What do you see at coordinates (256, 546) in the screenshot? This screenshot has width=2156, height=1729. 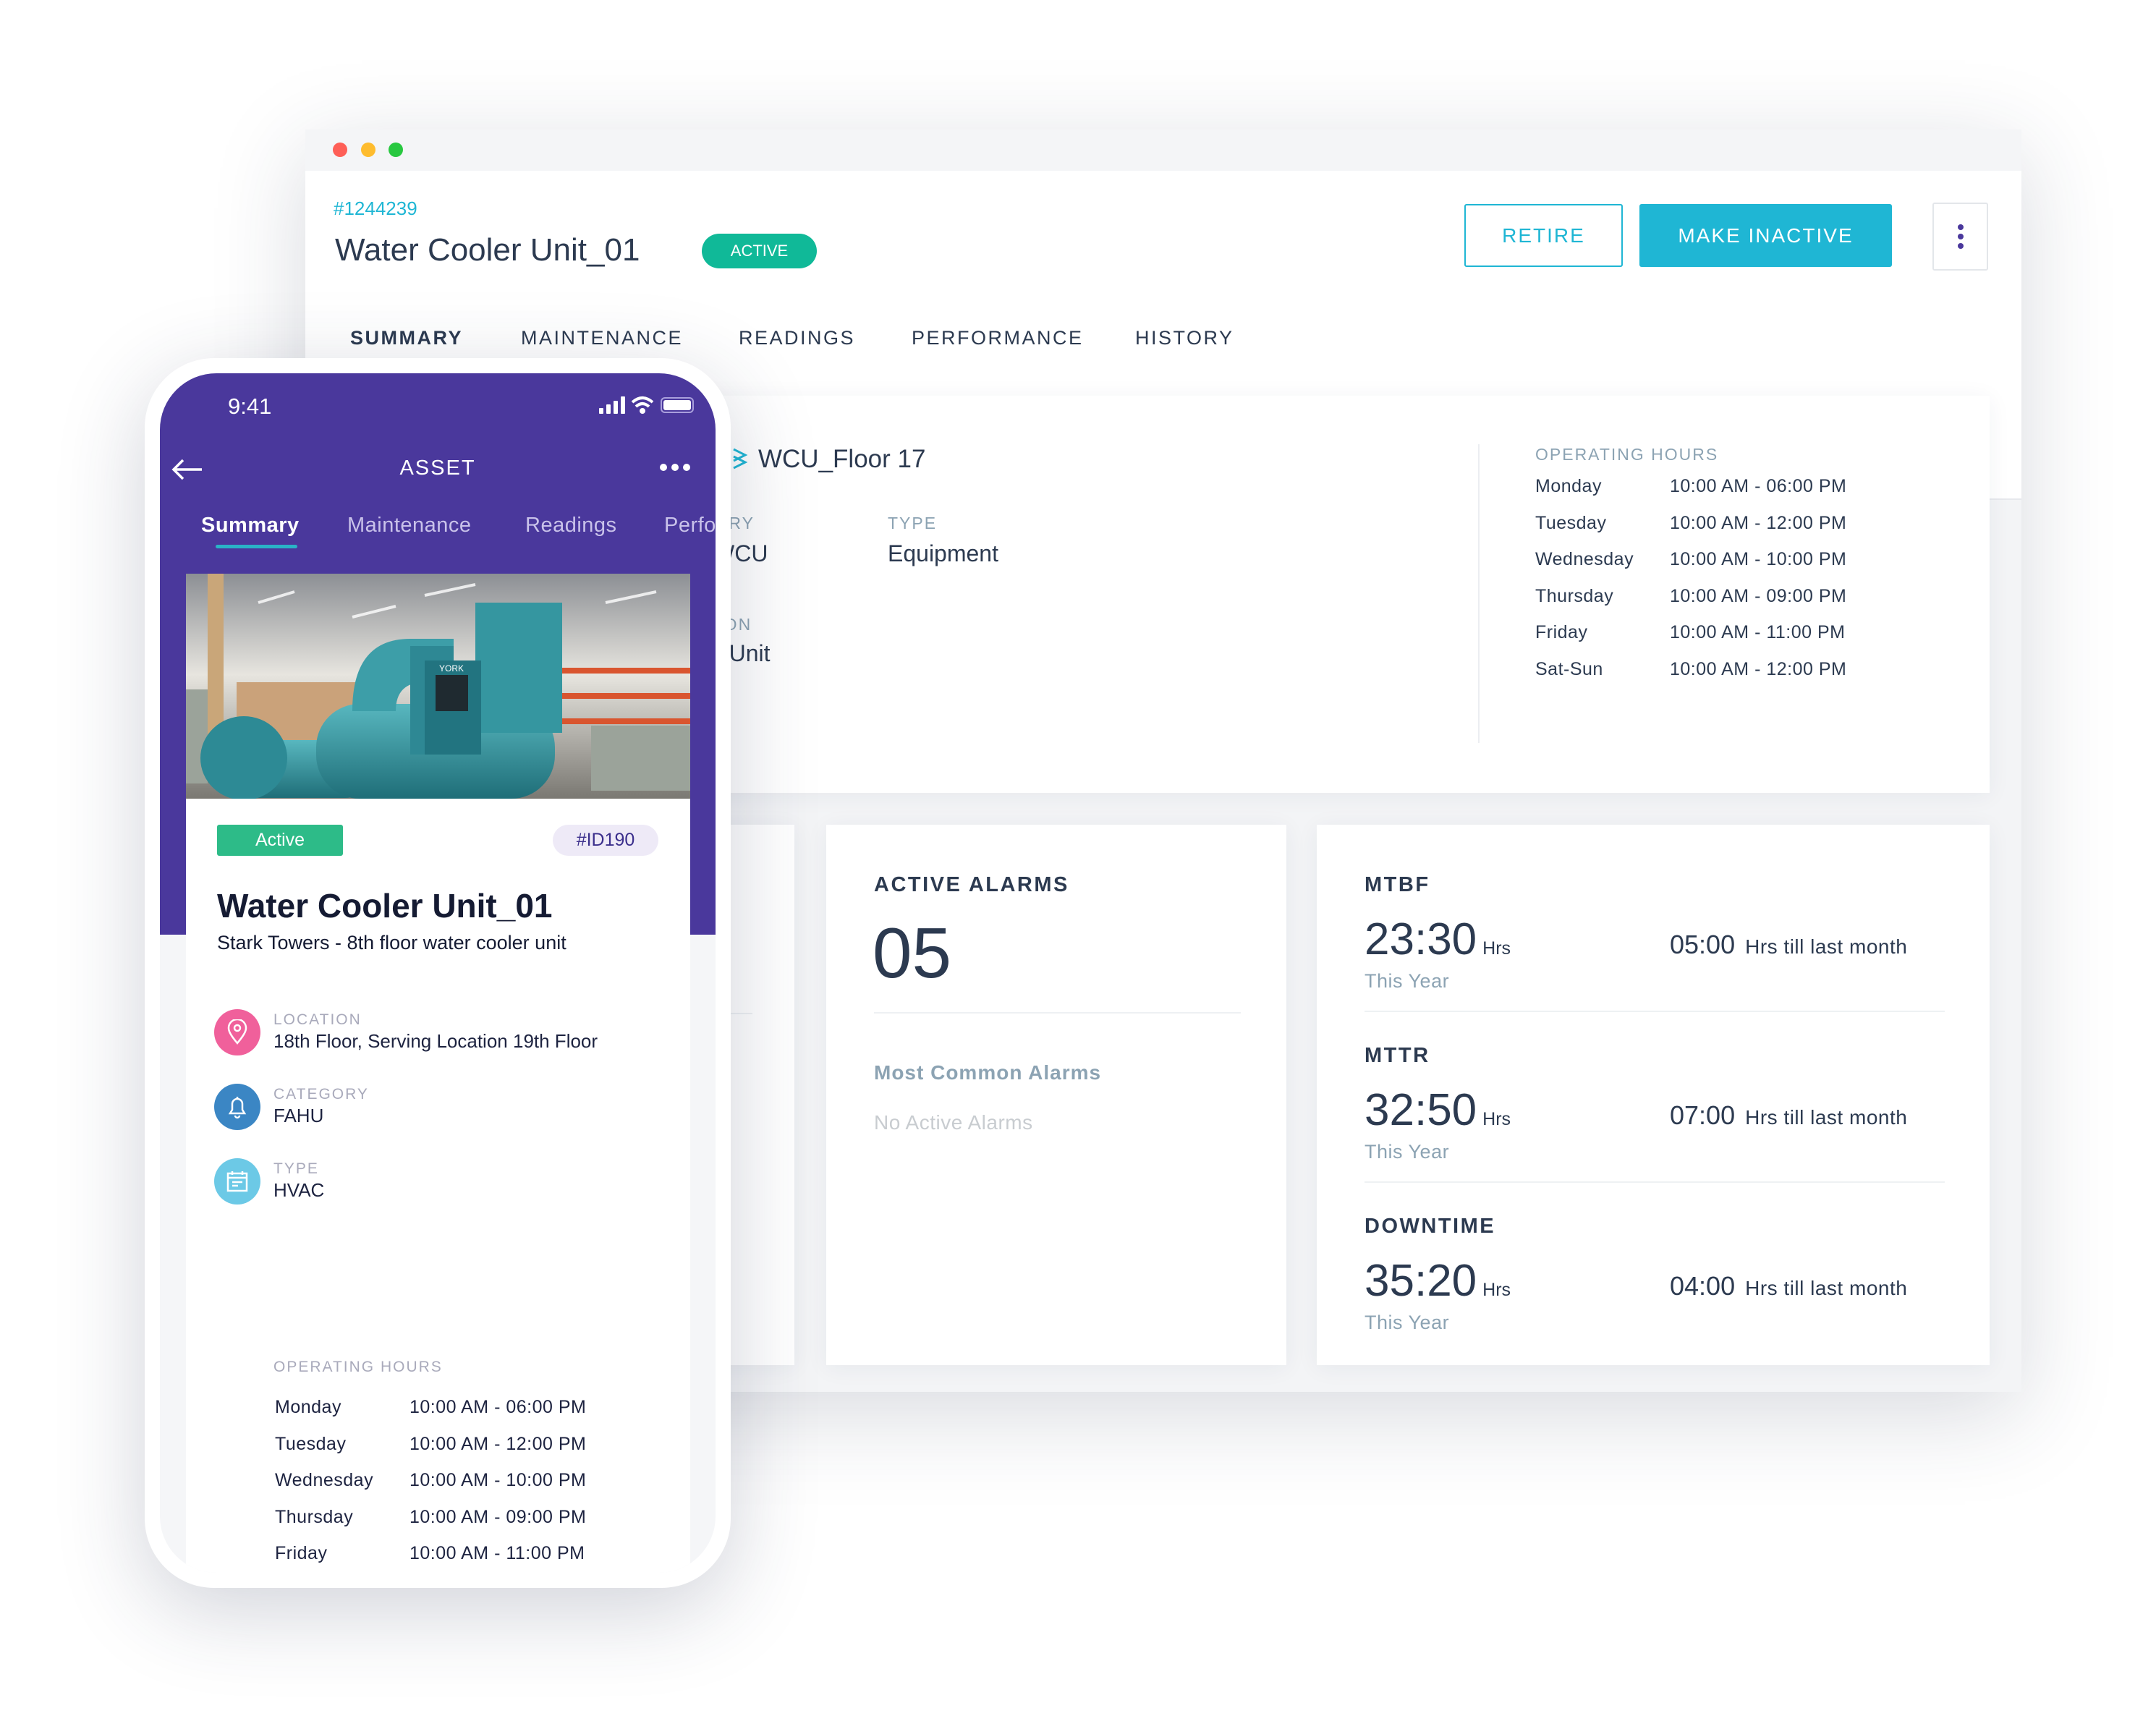 I see `active-tab-indicator` at bounding box center [256, 546].